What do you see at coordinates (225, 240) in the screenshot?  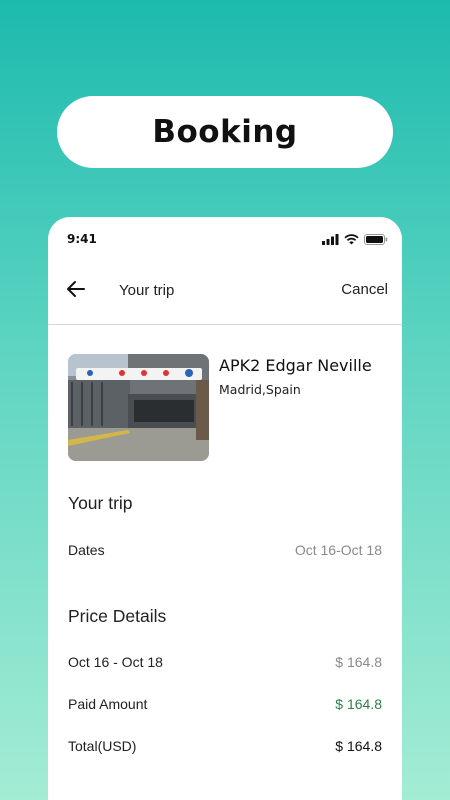 I see `status-bar: 9:41` at bounding box center [225, 240].